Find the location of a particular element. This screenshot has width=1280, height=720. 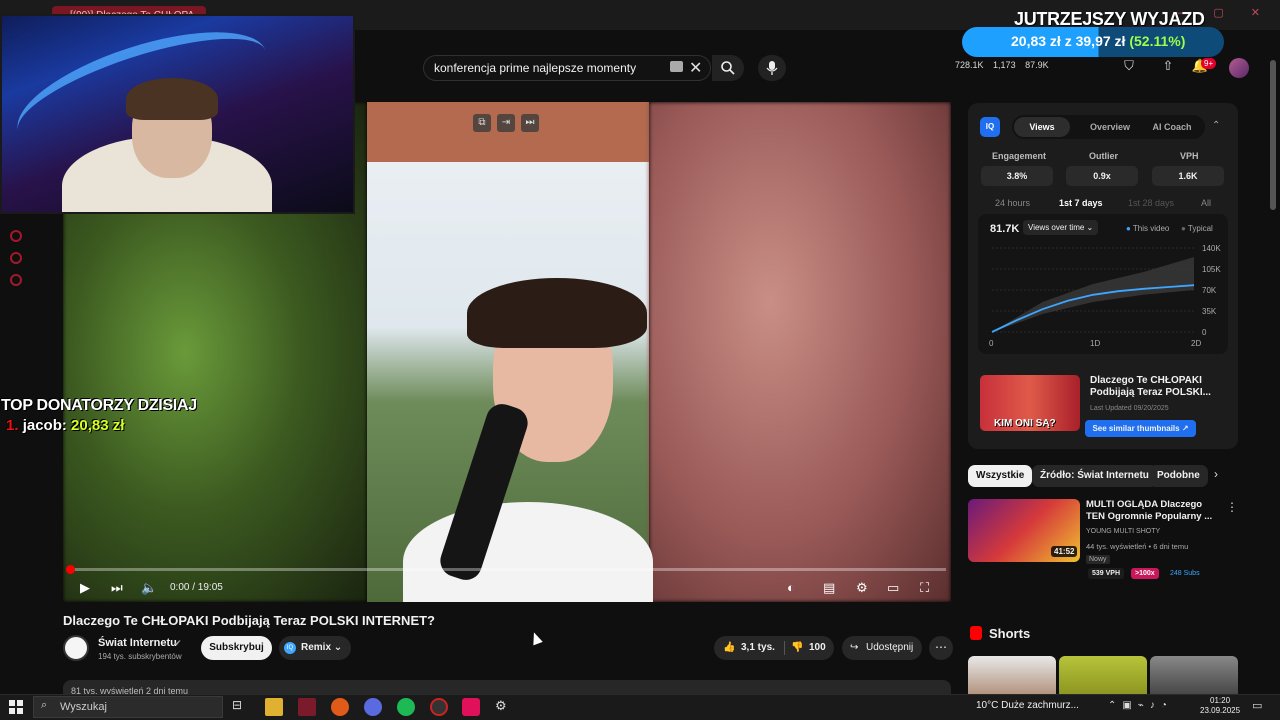

notifications-icon: ▭ is located at coordinates (1257, 705).